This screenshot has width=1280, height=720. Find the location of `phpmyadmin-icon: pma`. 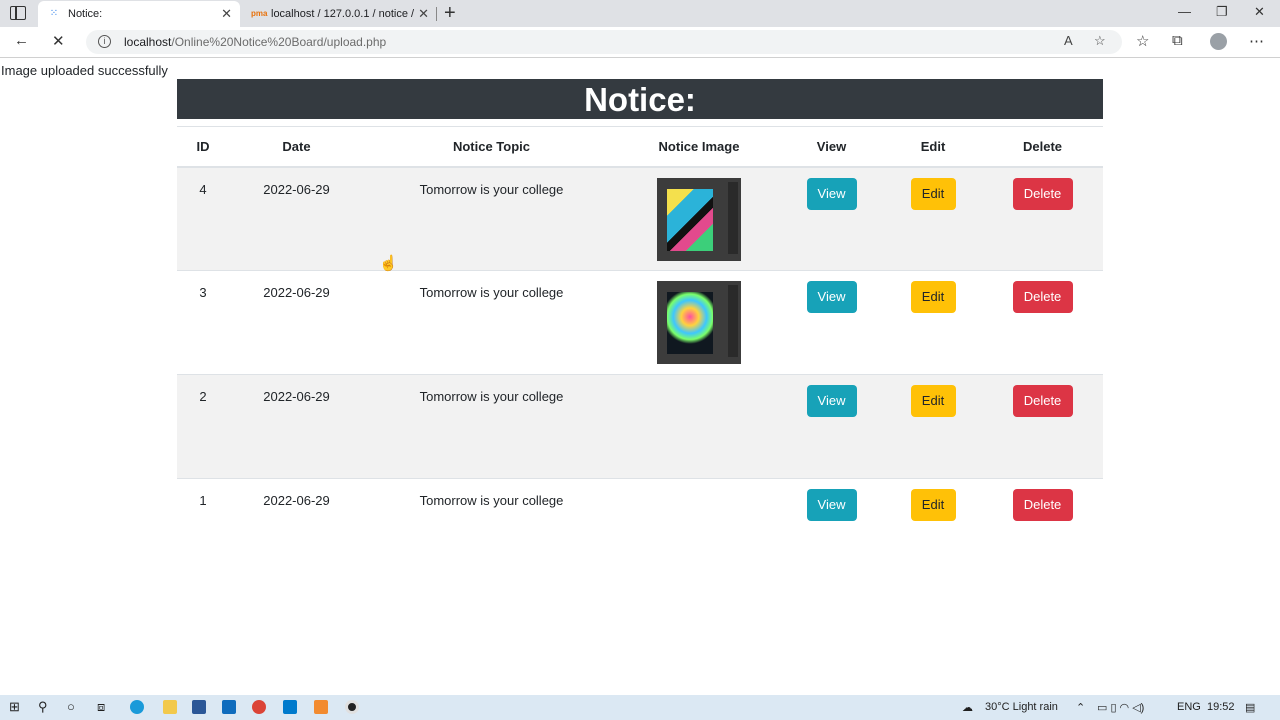

phpmyadmin-icon: pma is located at coordinates (259, 13).